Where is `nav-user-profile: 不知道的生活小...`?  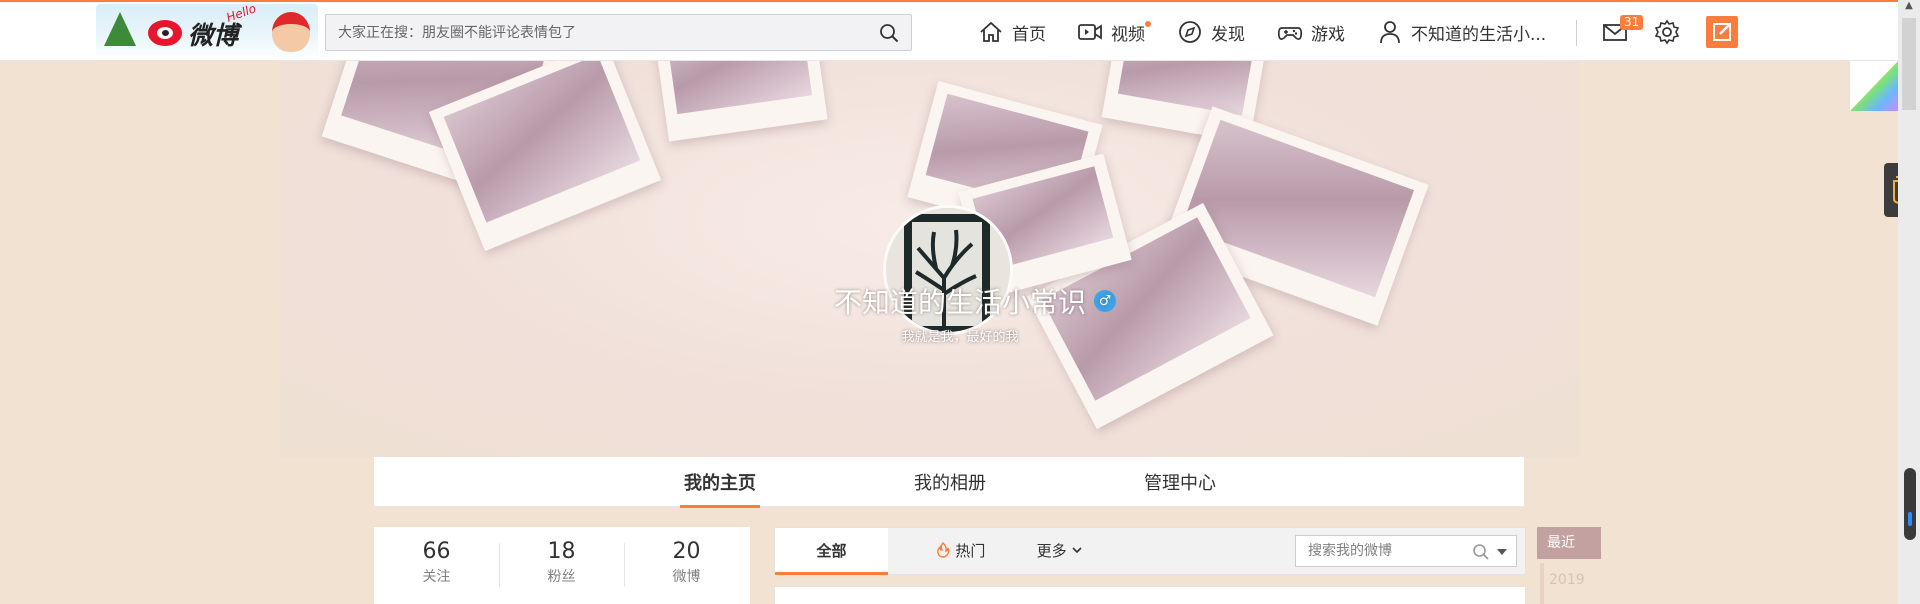 nav-user-profile: 不知道的生活小... is located at coordinates (1461, 32).